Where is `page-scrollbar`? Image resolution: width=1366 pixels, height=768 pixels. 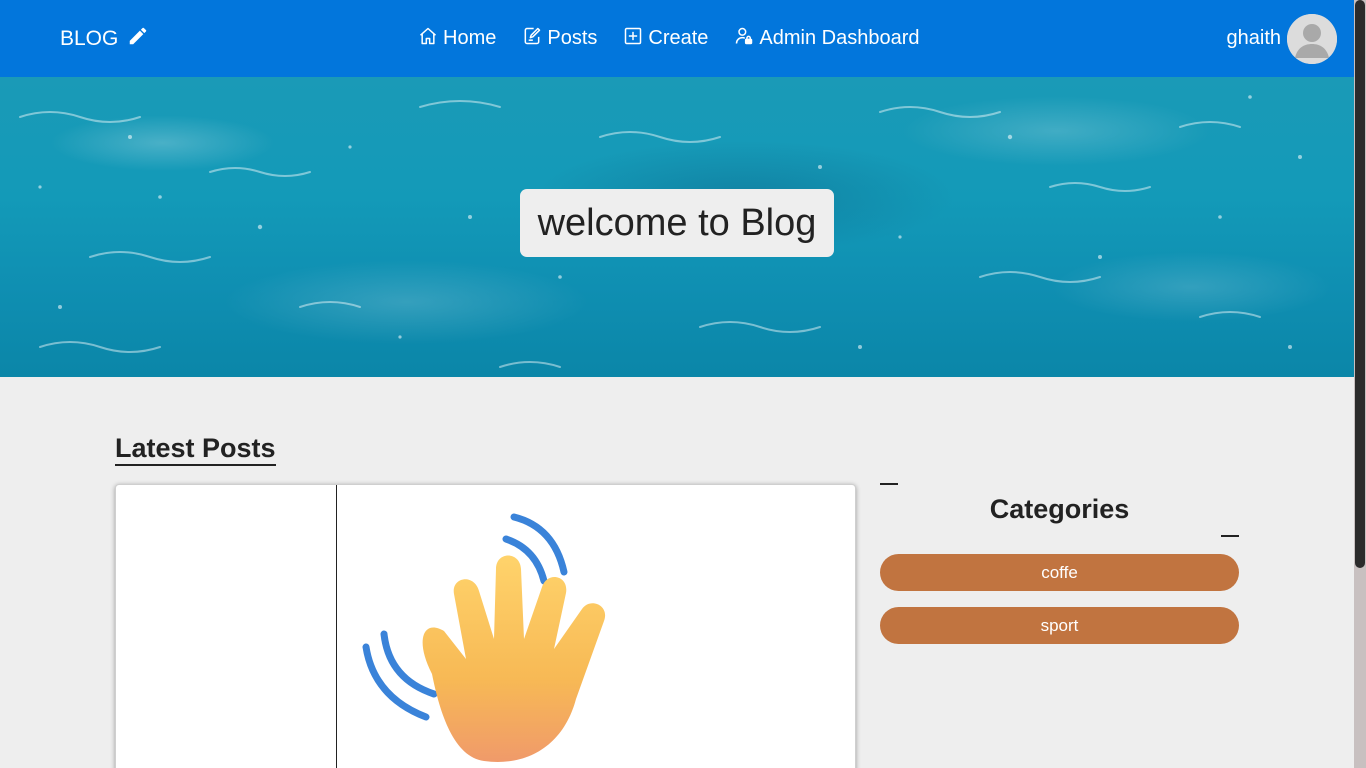
page-scrollbar is located at coordinates (1360, 384).